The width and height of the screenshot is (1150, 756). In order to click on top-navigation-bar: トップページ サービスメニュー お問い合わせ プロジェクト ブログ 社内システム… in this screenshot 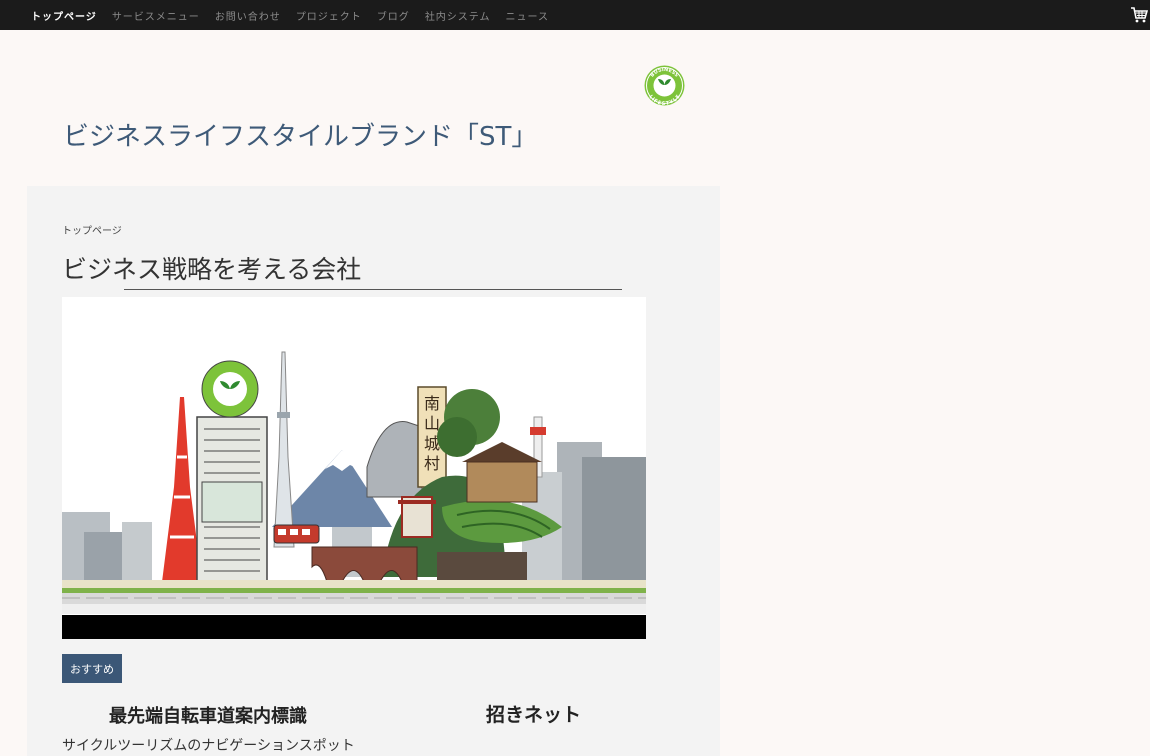, I will do `click(575, 15)`.